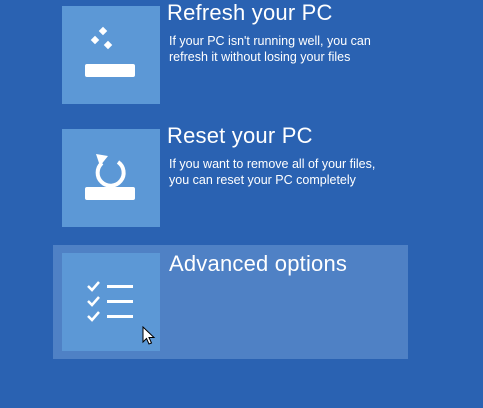 The image size is (483, 408). I want to click on refresh-pc-tile, so click(111, 55).